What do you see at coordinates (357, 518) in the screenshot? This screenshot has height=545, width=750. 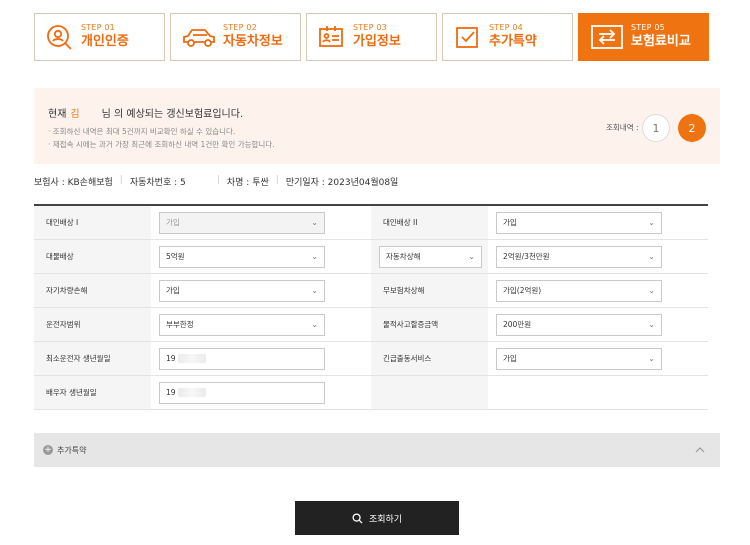 I see `search-icon` at bounding box center [357, 518].